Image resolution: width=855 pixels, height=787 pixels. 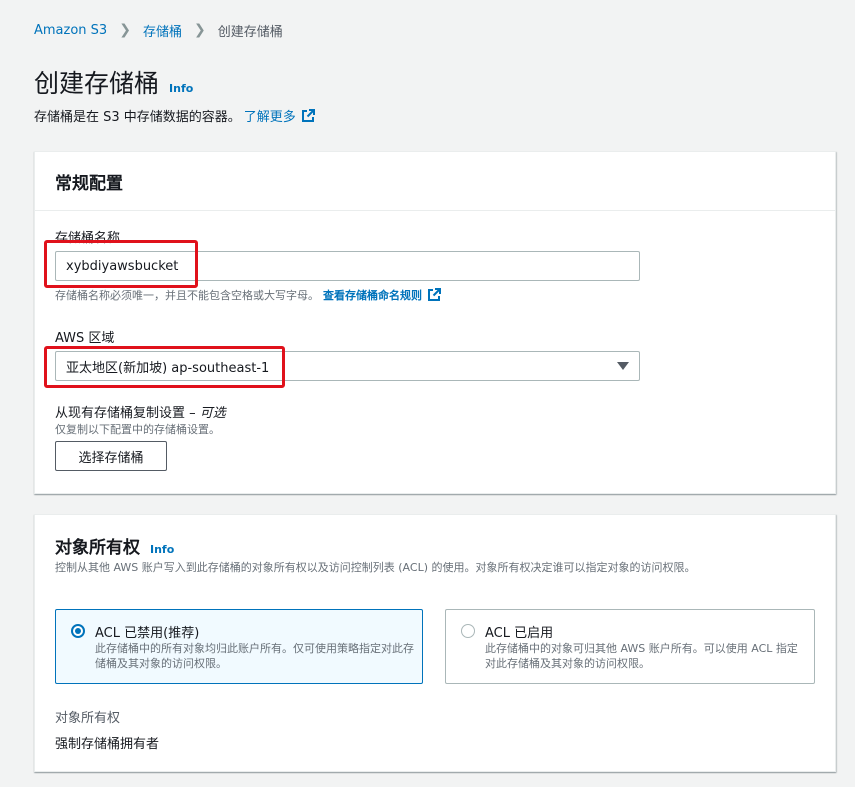 What do you see at coordinates (111, 456) in the screenshot?
I see `choose-bucket-button: 选择存储桶` at bounding box center [111, 456].